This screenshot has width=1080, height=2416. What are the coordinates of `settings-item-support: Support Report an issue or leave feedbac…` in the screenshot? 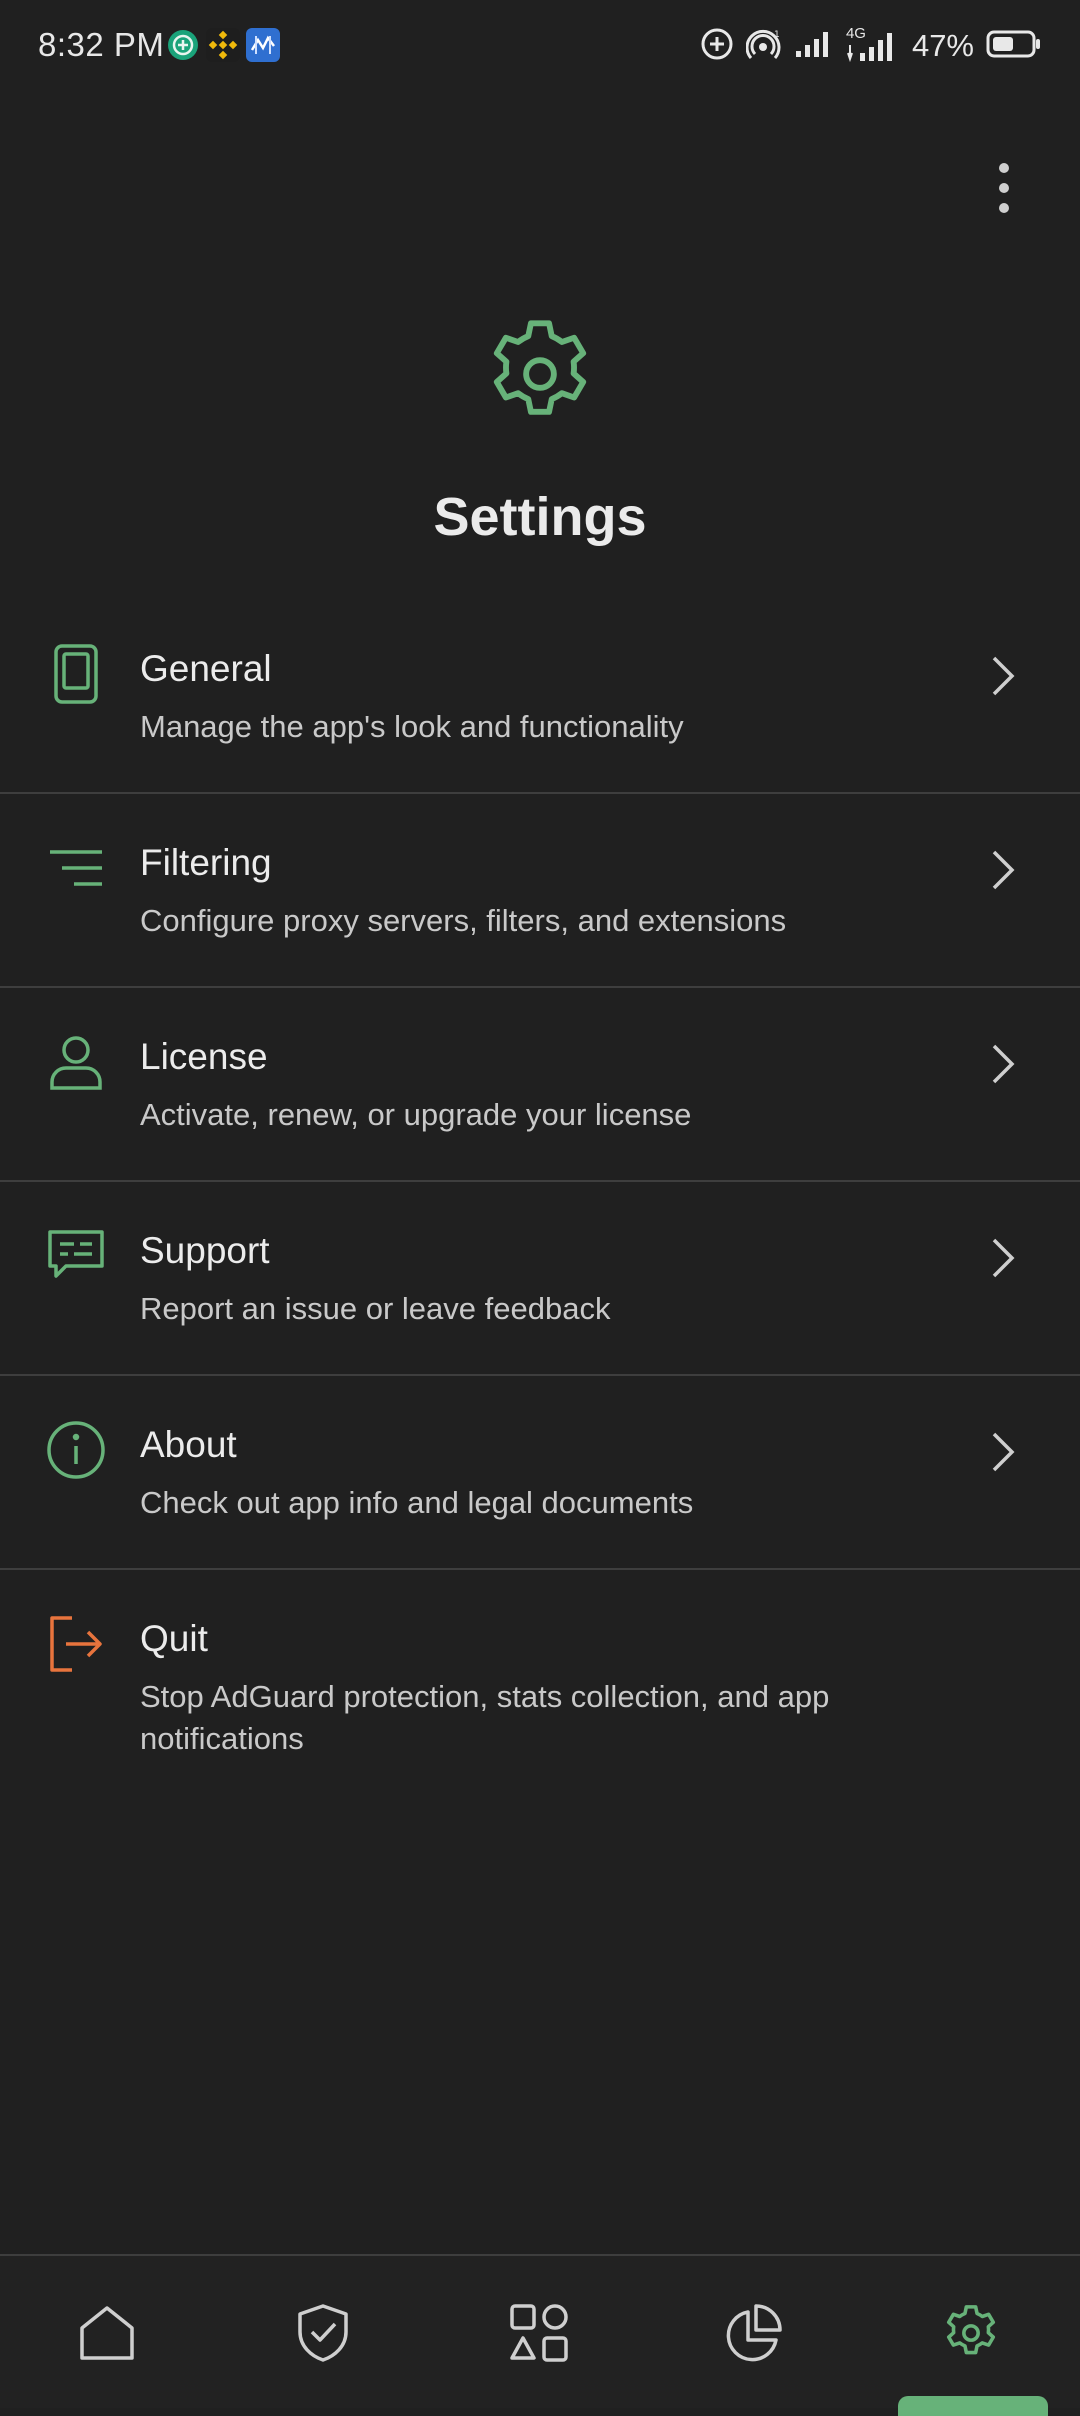 It's located at (540, 1279).